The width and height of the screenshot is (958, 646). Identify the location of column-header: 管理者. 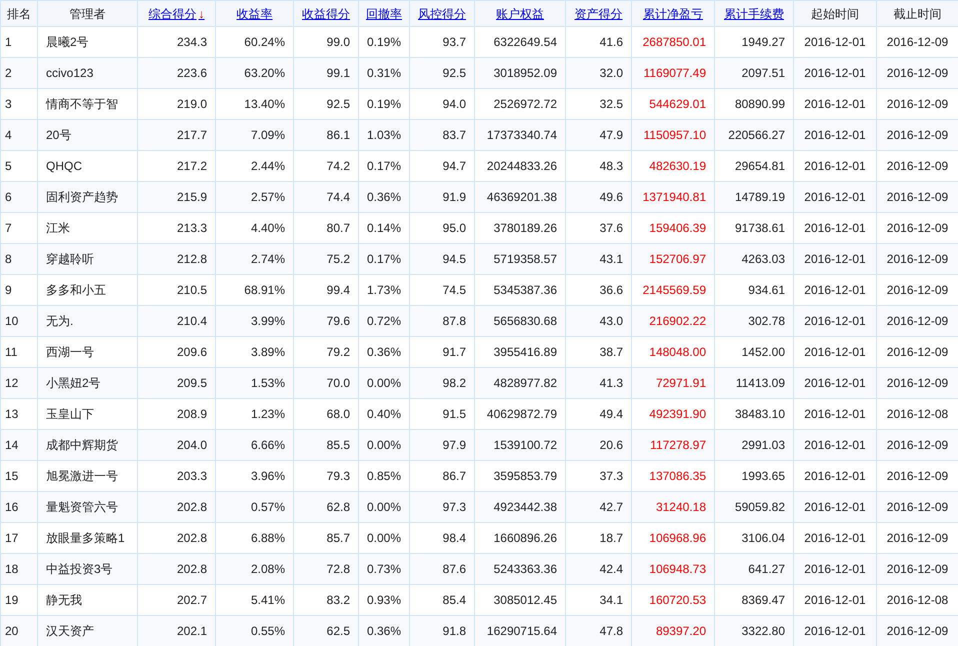
(88, 13).